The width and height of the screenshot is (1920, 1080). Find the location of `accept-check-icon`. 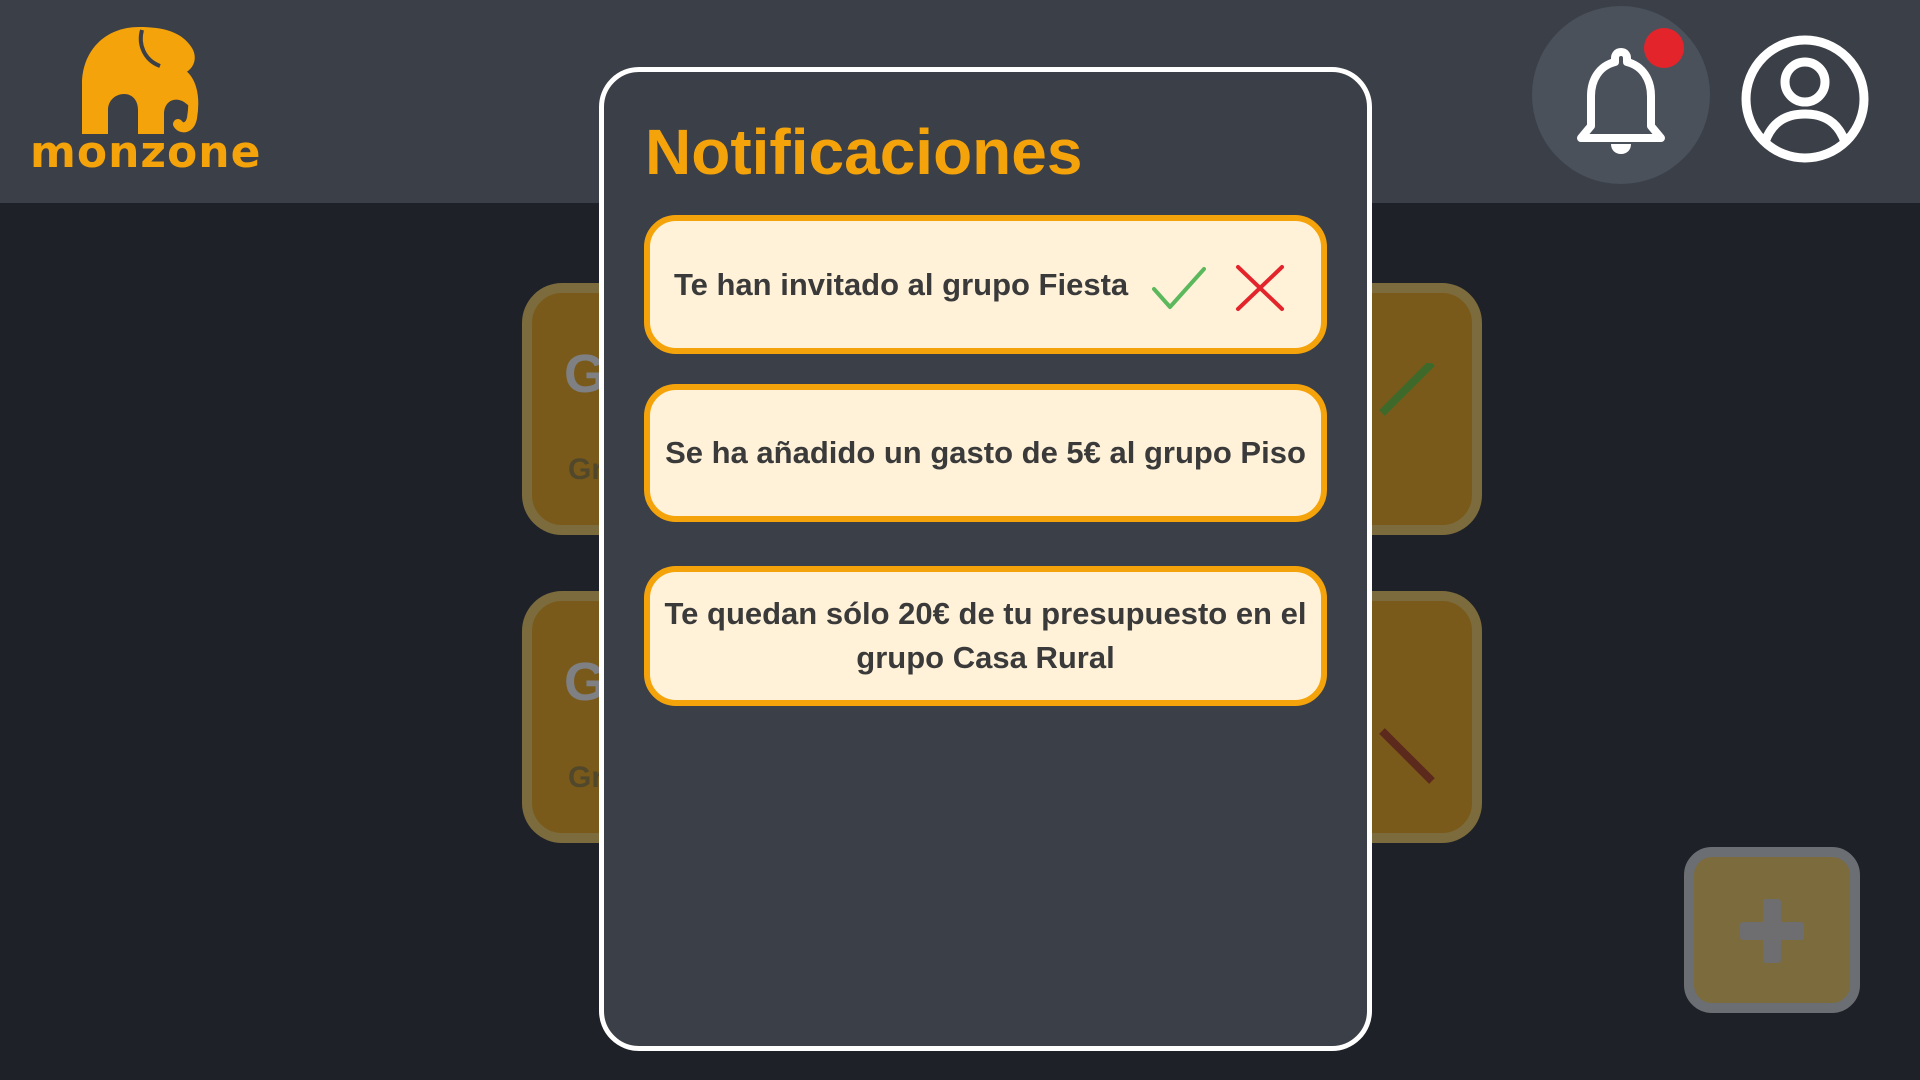

accept-check-icon is located at coordinates (1178, 288).